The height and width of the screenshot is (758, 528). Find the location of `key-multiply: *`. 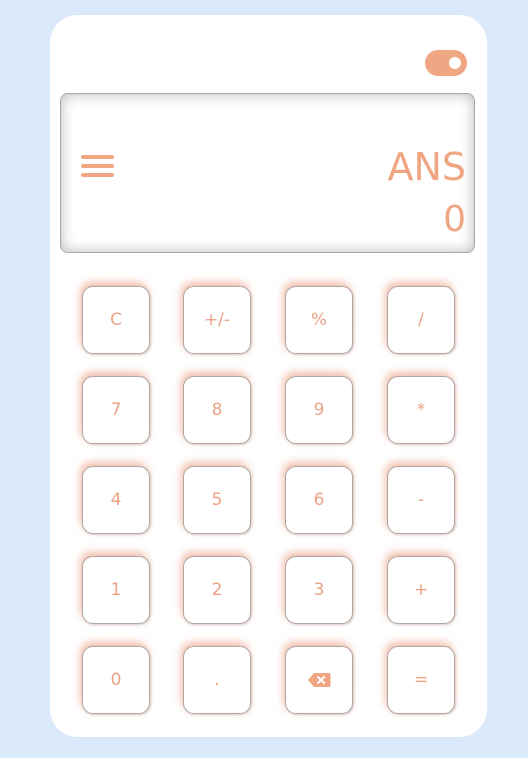

key-multiply: * is located at coordinates (421, 410).